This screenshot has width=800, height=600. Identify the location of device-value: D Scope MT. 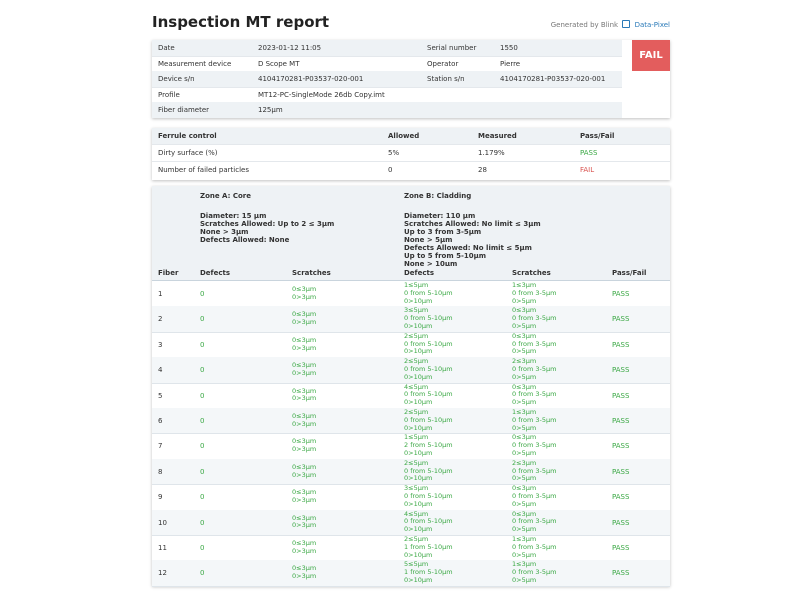
(279, 63).